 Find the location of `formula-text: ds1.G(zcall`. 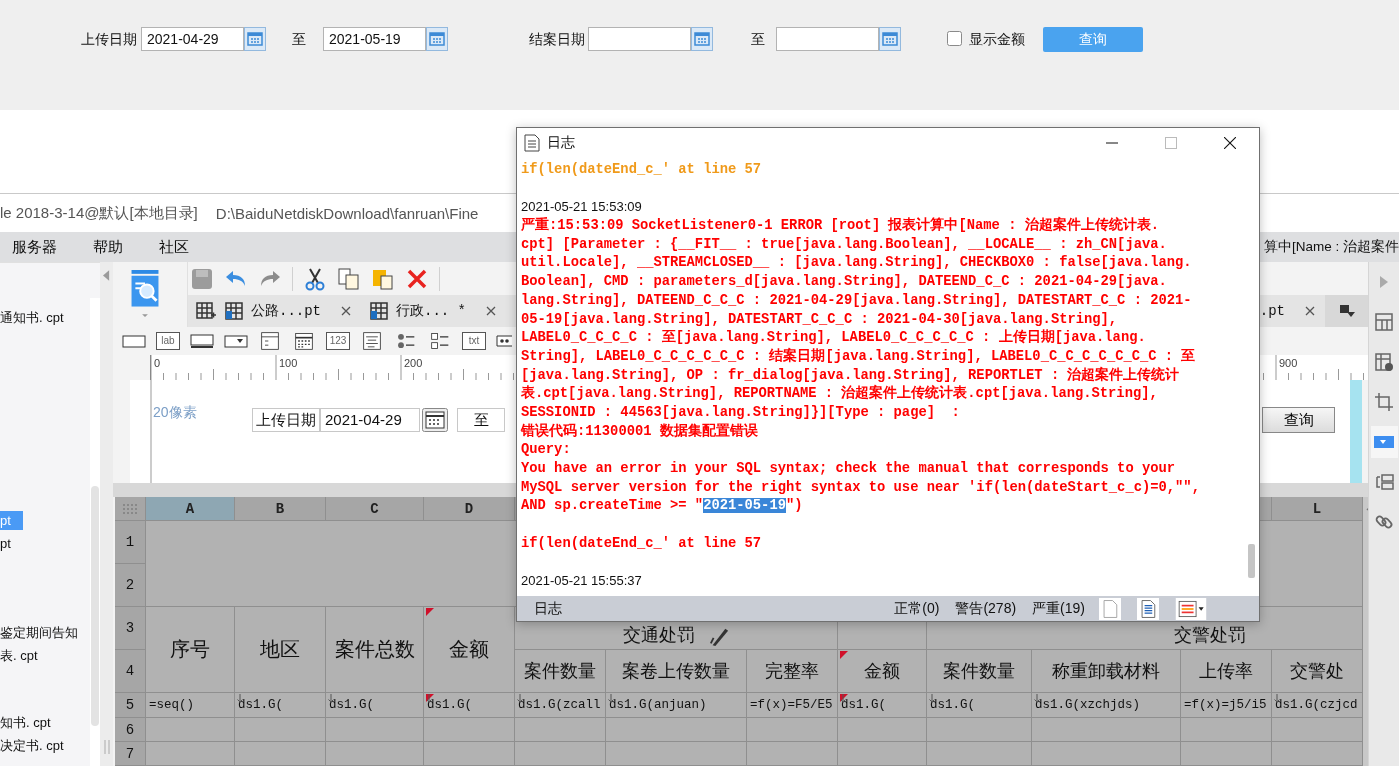

formula-text: ds1.G(zcall is located at coordinates (559, 705).